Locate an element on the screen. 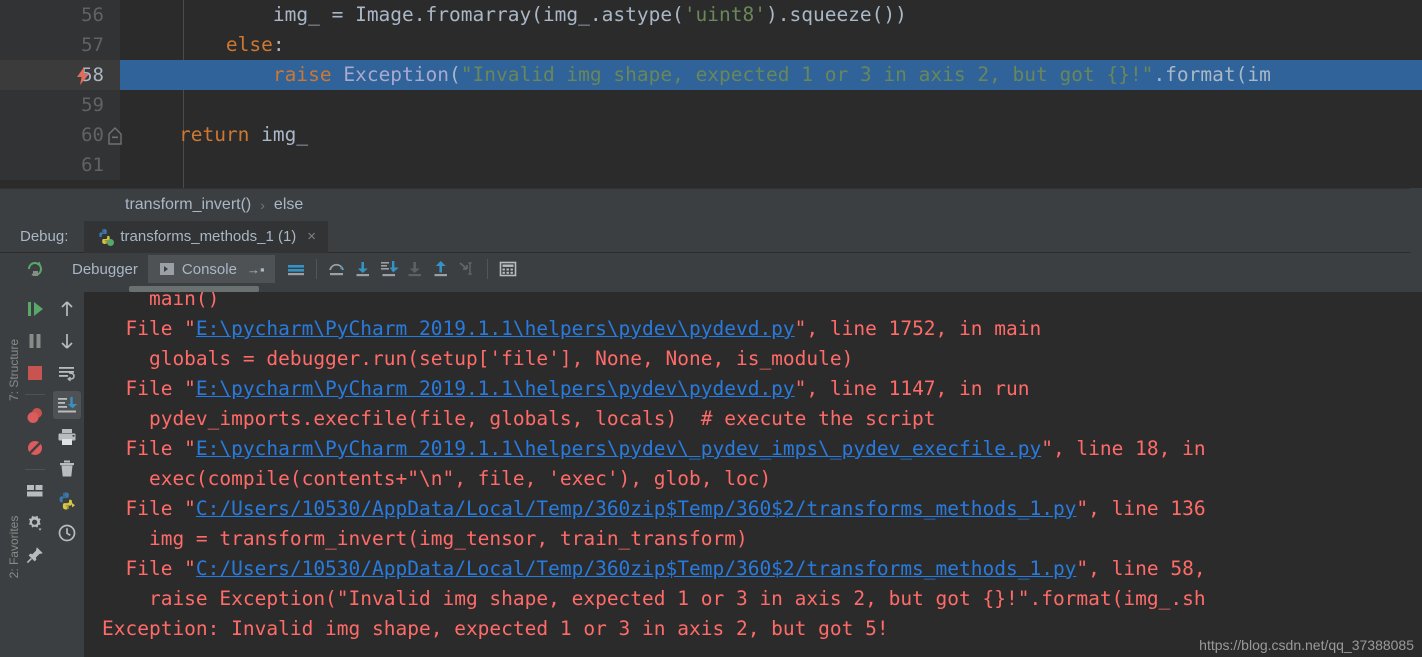 This screenshot has height=657, width=1422. tab-debugger-label: Debugger is located at coordinates (105, 269).